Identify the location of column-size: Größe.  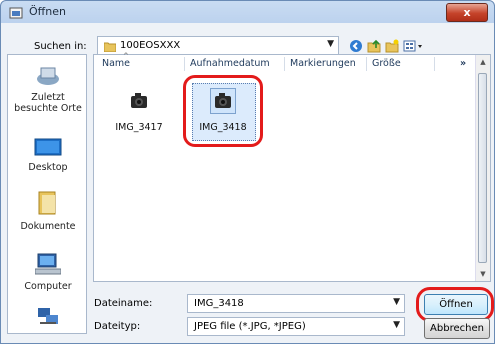
(386, 64).